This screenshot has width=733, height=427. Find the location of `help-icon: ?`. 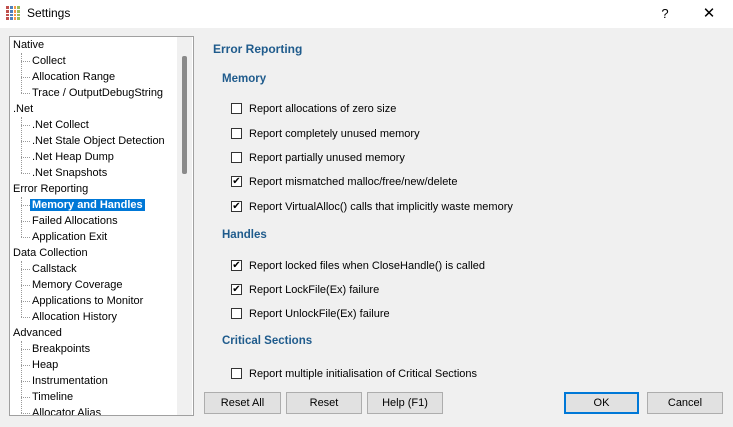

help-icon: ? is located at coordinates (665, 14).